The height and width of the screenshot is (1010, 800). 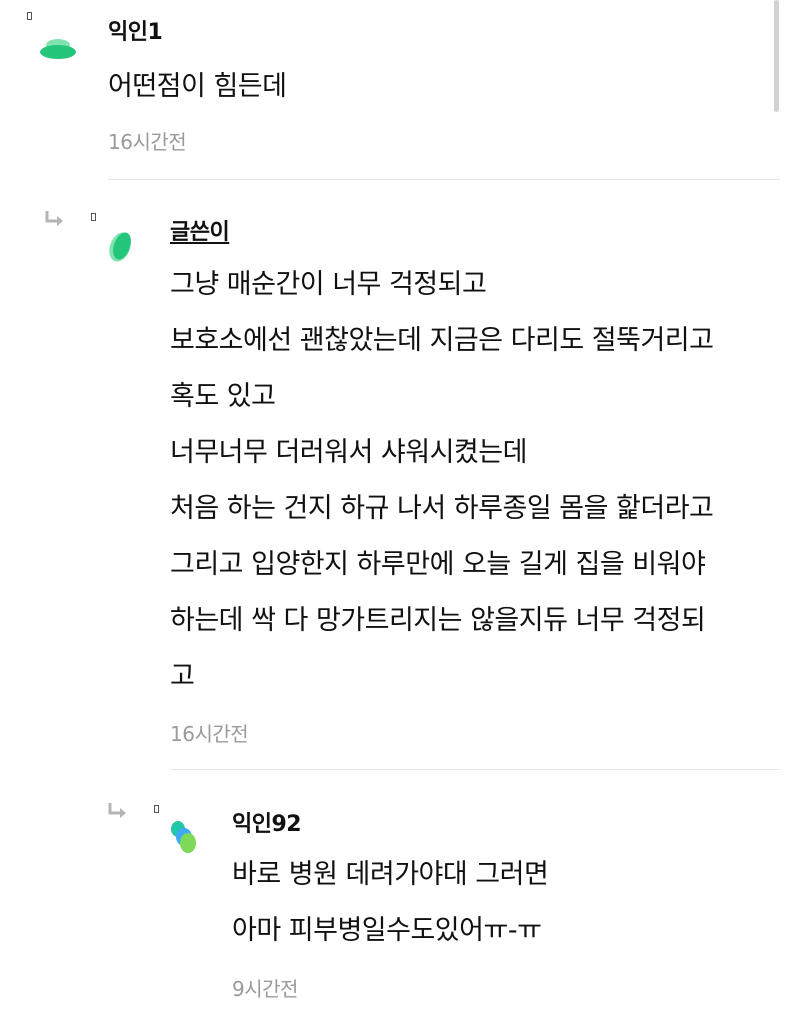 What do you see at coordinates (267, 822) in the screenshot?
I see `comment-author: 익인92` at bounding box center [267, 822].